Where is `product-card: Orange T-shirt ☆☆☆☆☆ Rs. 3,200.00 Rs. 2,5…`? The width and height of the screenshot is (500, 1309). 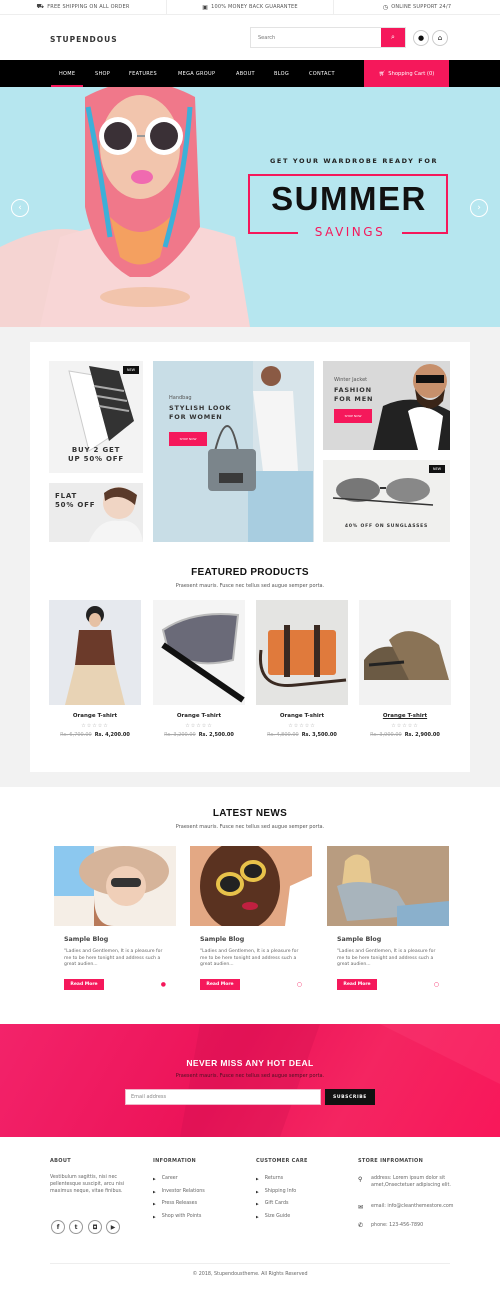
product-card: Orange T-shirt ☆☆☆☆☆ Rs. 3,200.00 Rs. 2,5… is located at coordinates (199, 669).